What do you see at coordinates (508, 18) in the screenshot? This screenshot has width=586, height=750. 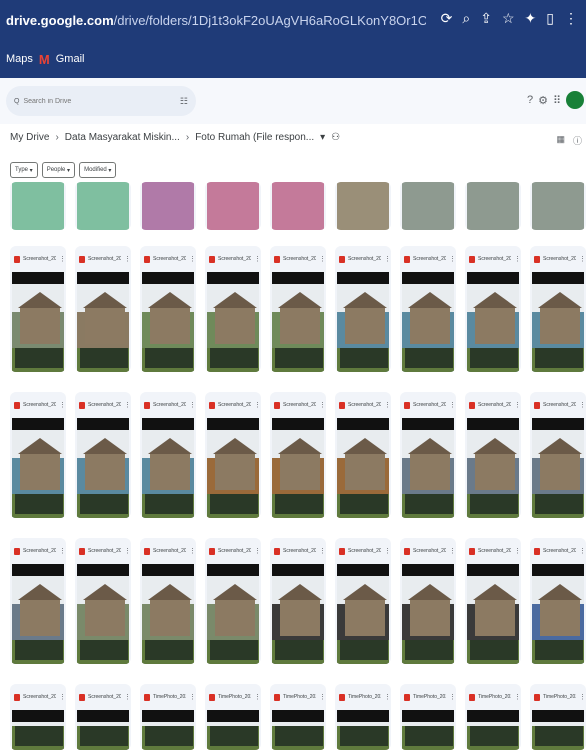 I see `bookmark-star-icon: ☆` at bounding box center [508, 18].